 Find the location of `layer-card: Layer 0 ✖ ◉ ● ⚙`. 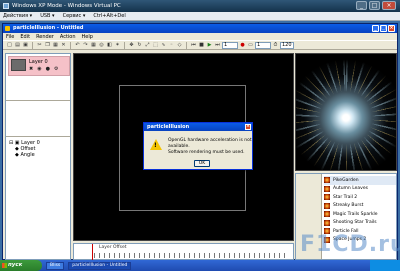

layer-card: Layer 0 ✖ ◉ ● ⚙ is located at coordinates (39, 66).